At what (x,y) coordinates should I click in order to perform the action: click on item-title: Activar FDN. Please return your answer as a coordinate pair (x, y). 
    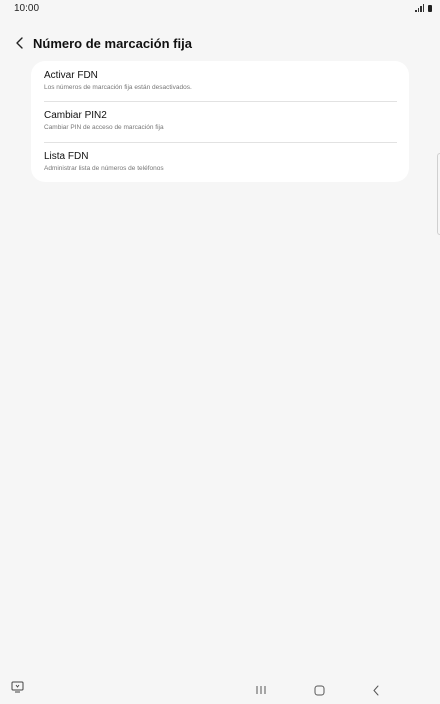
    Looking at the image, I should click on (71, 75).